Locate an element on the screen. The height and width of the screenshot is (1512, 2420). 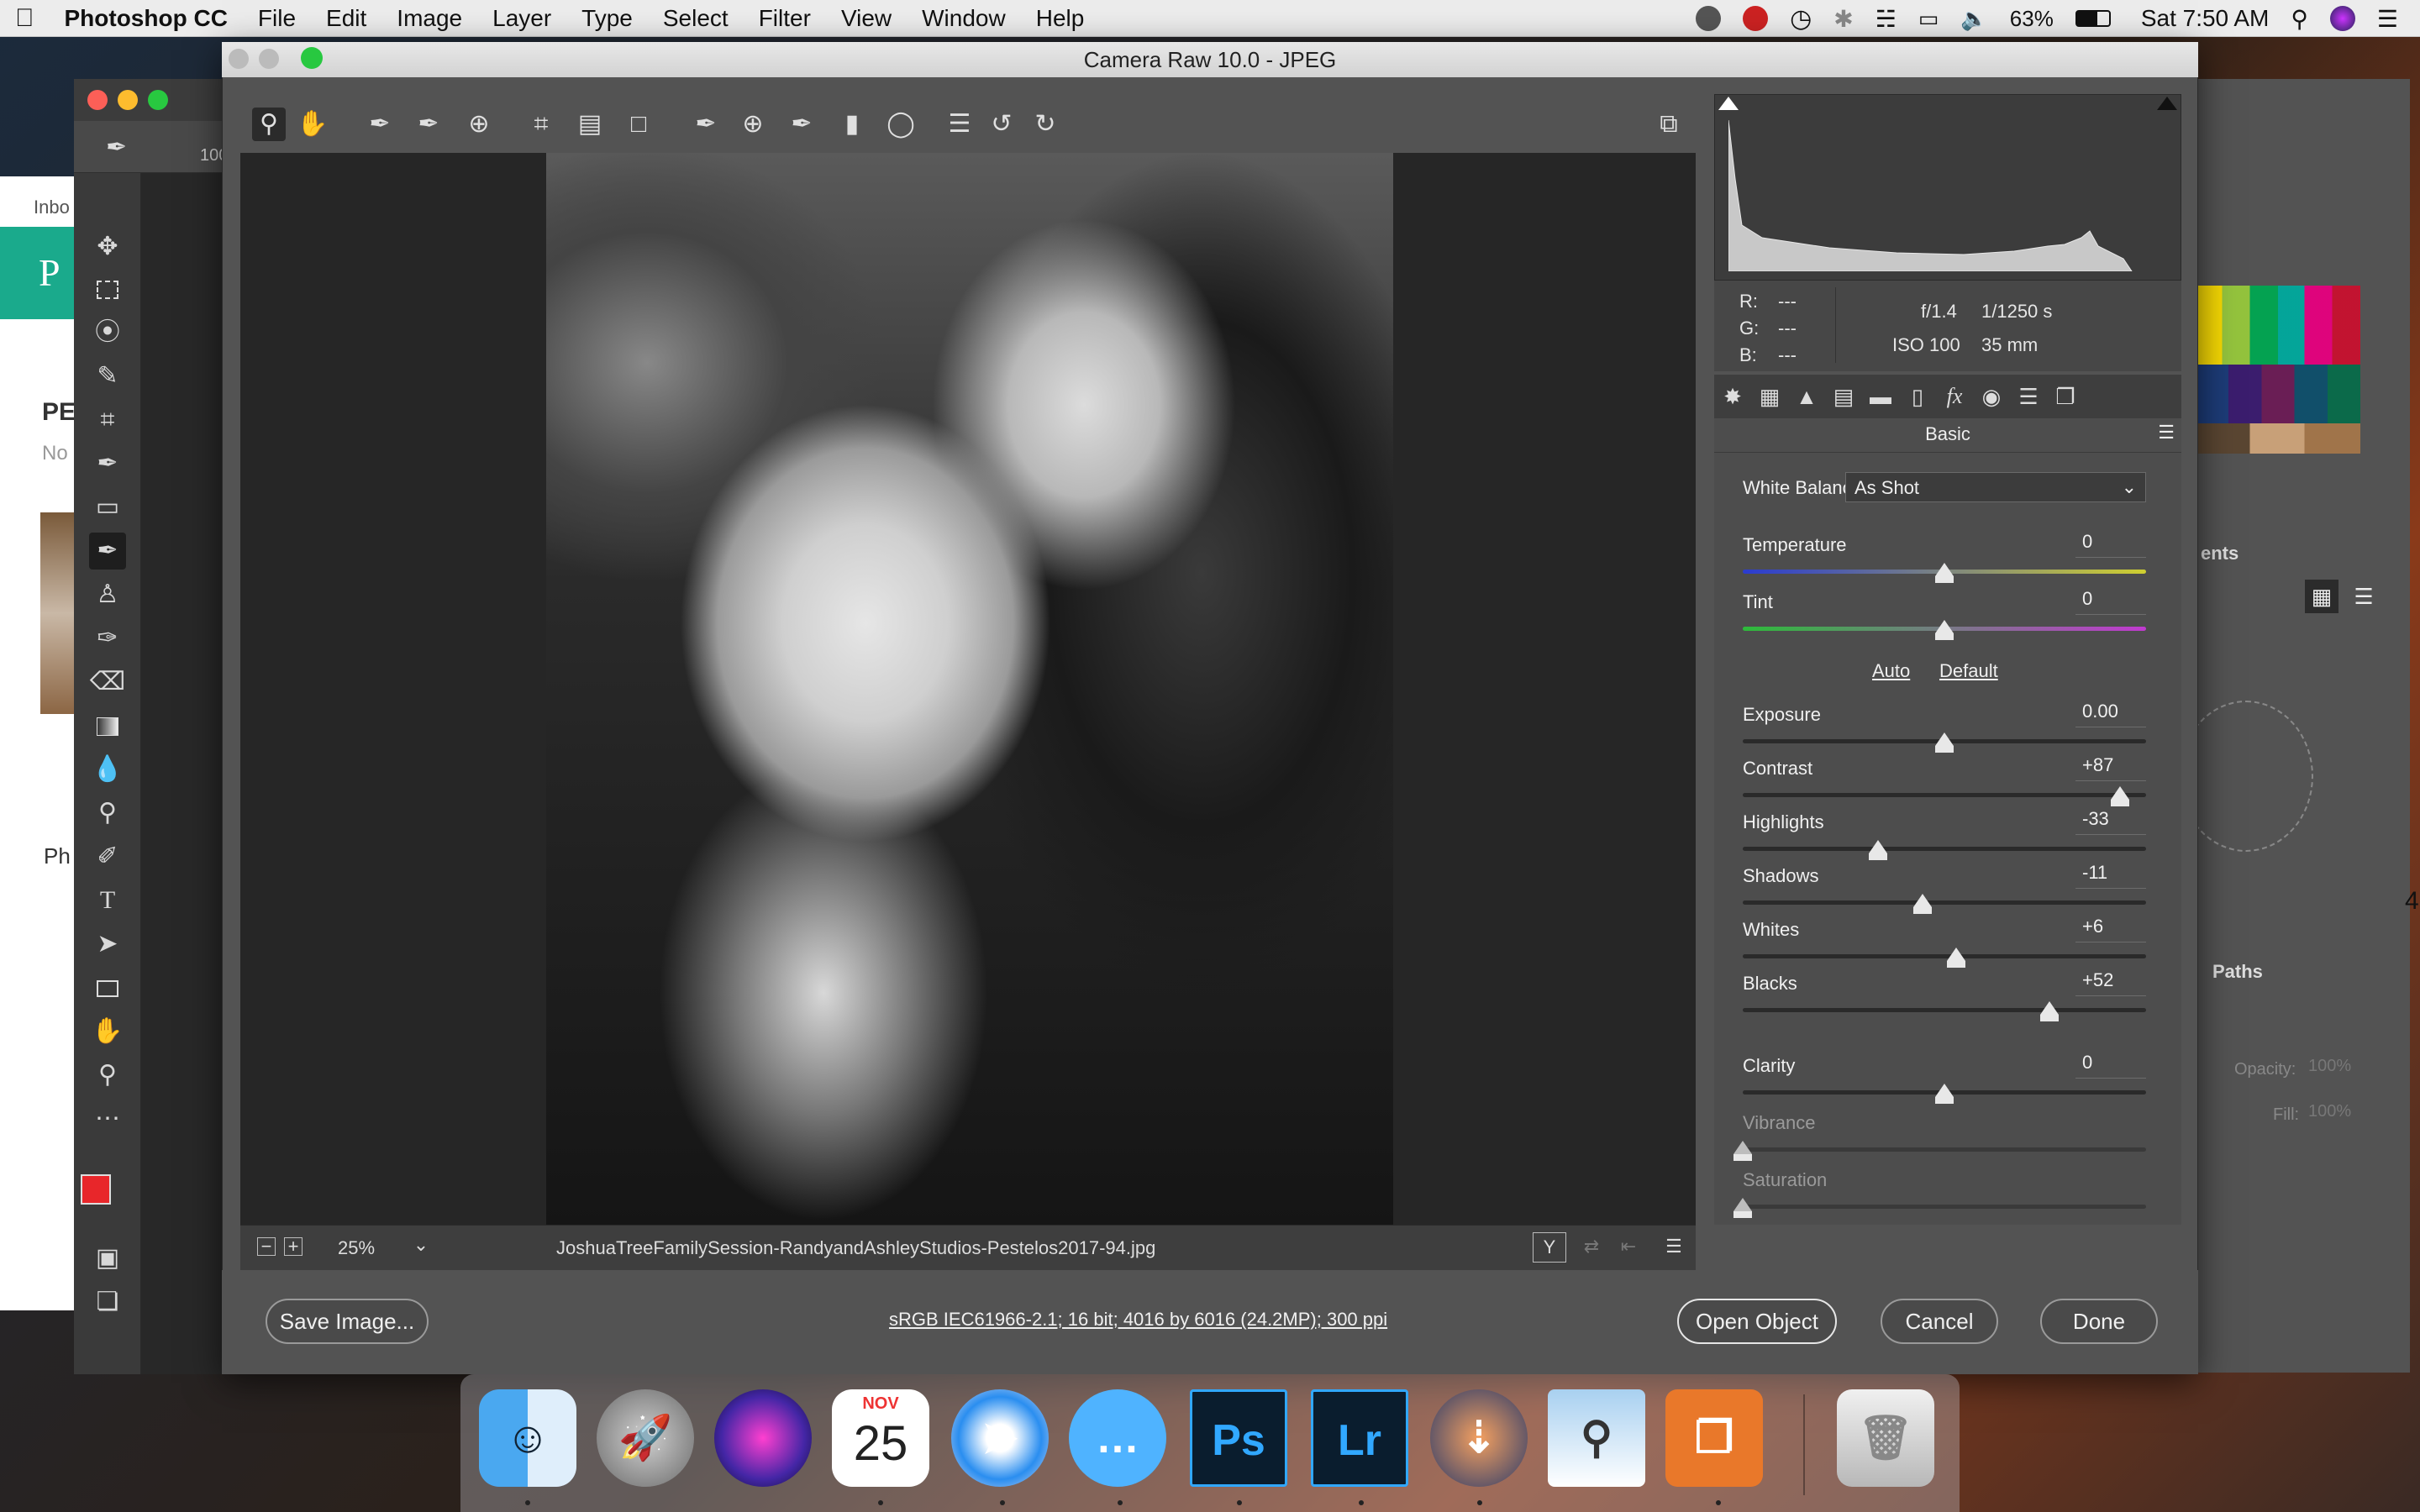
menu-file: File is located at coordinates (277, 18).